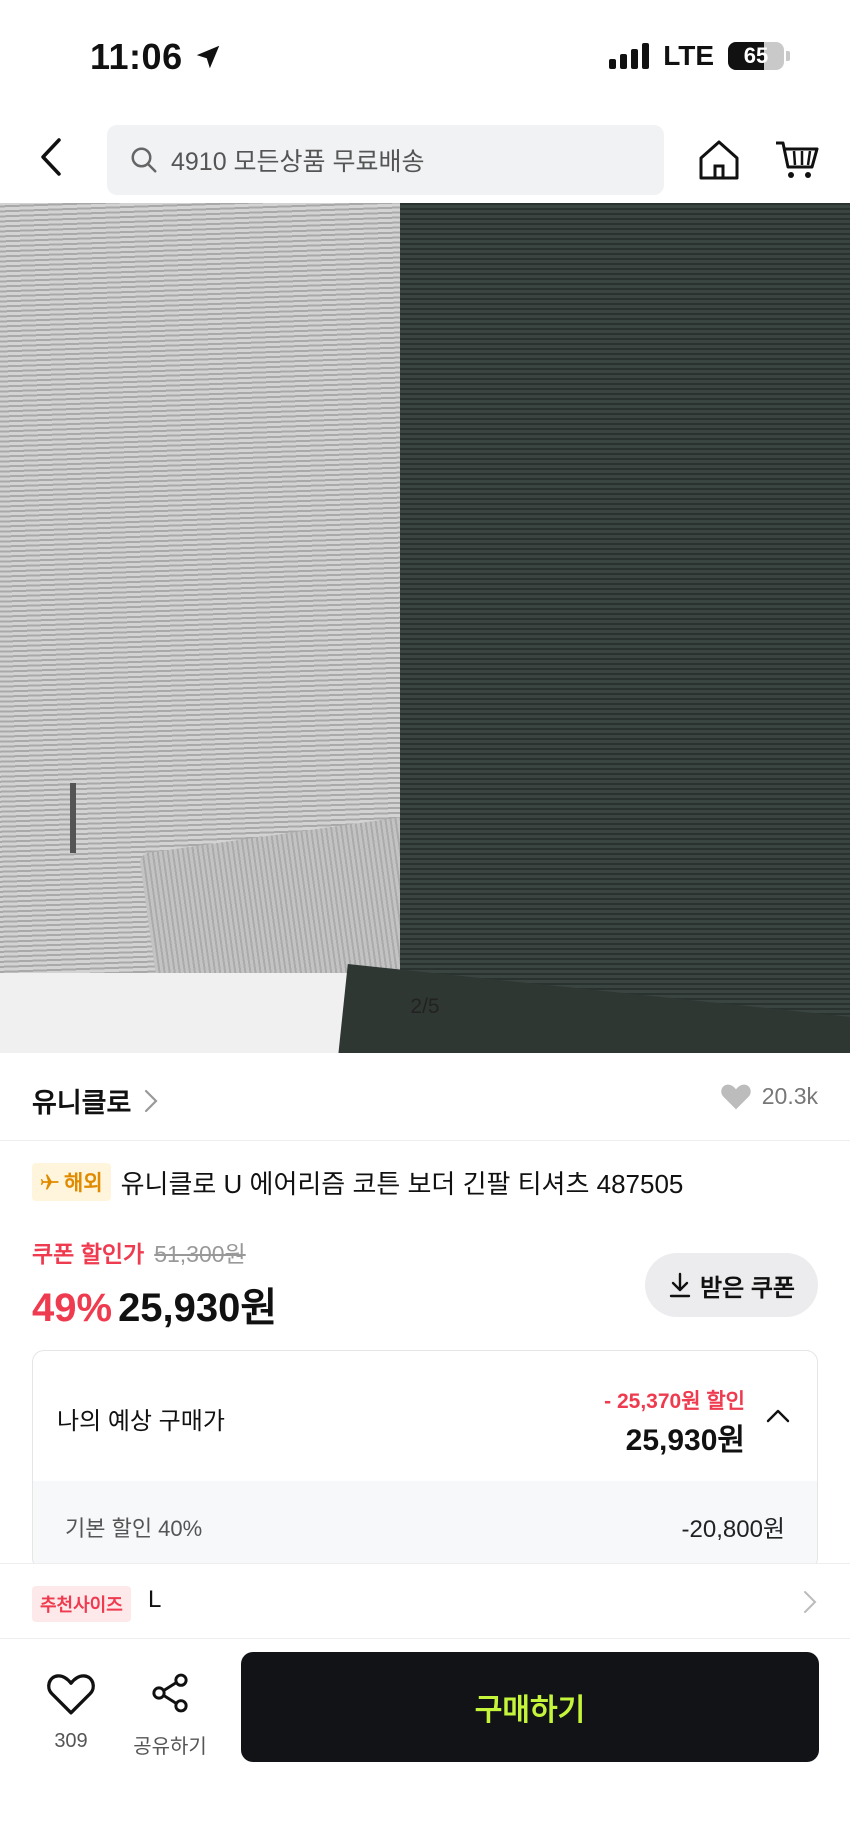 This screenshot has height=1842, width=850. I want to click on top-nav: 4910 모든상품 무료배송, so click(425, 159).